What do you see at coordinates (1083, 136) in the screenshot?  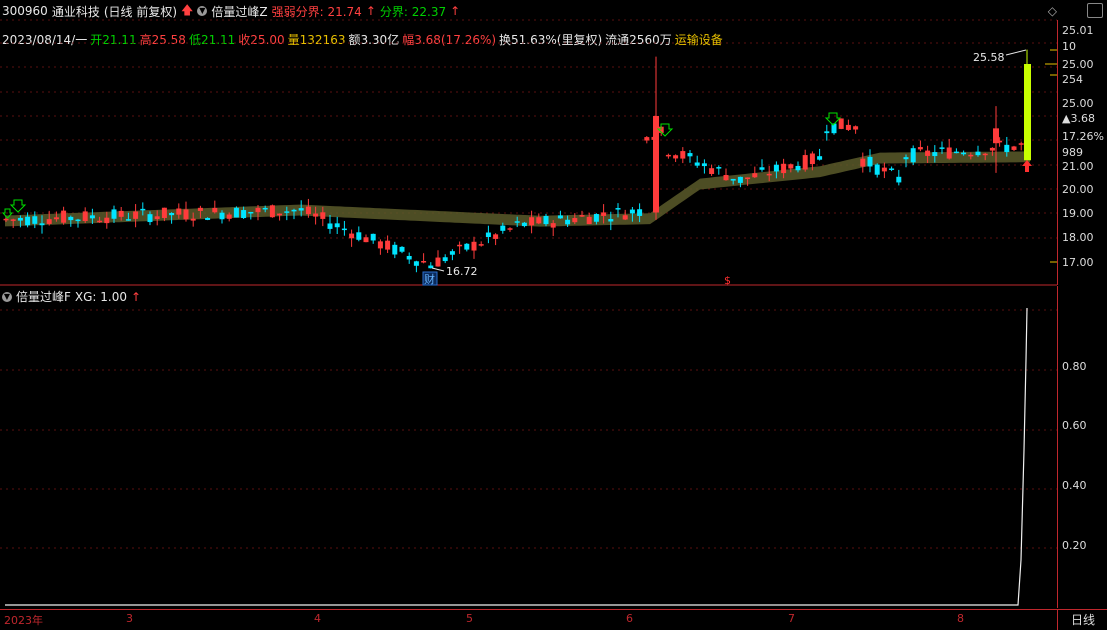 I see `price-tick: 17.26%` at bounding box center [1083, 136].